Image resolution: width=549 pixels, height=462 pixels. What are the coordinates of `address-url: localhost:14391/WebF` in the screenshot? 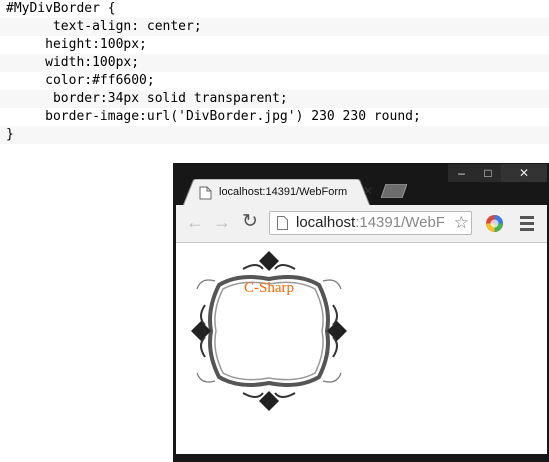 It's located at (370, 222).